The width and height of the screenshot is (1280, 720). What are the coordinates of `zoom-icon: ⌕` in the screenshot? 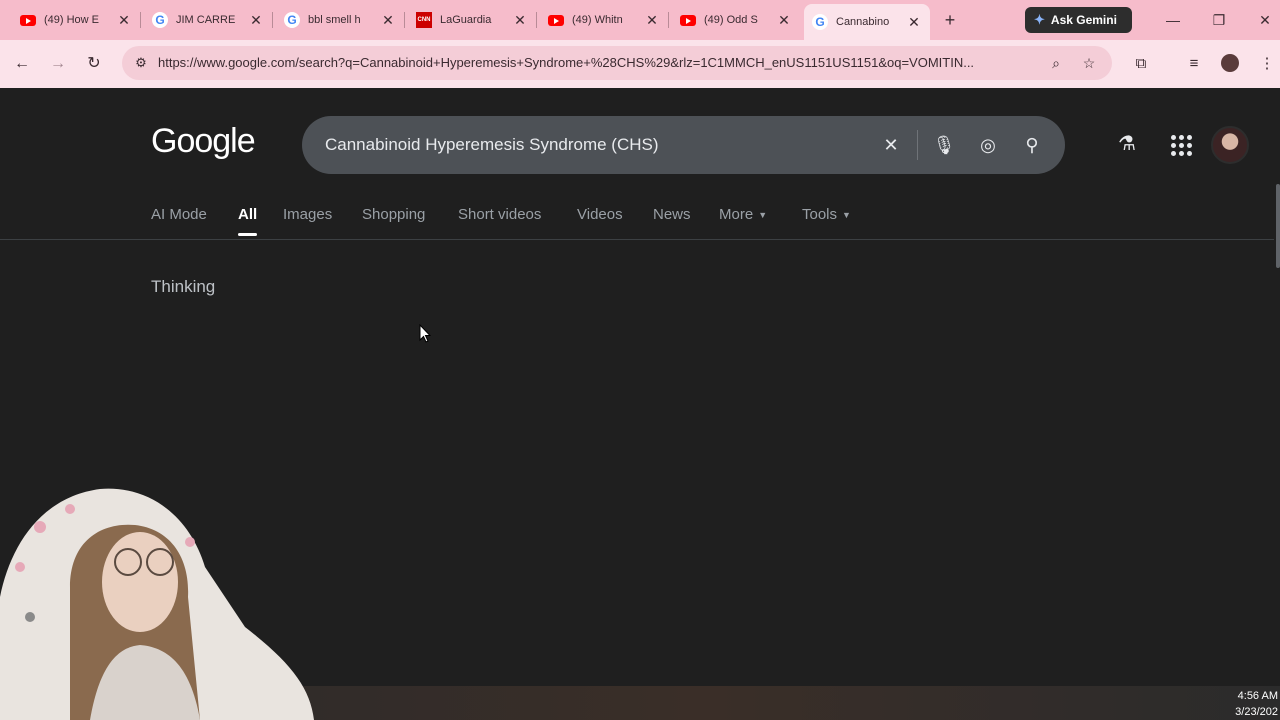 It's located at (1056, 63).